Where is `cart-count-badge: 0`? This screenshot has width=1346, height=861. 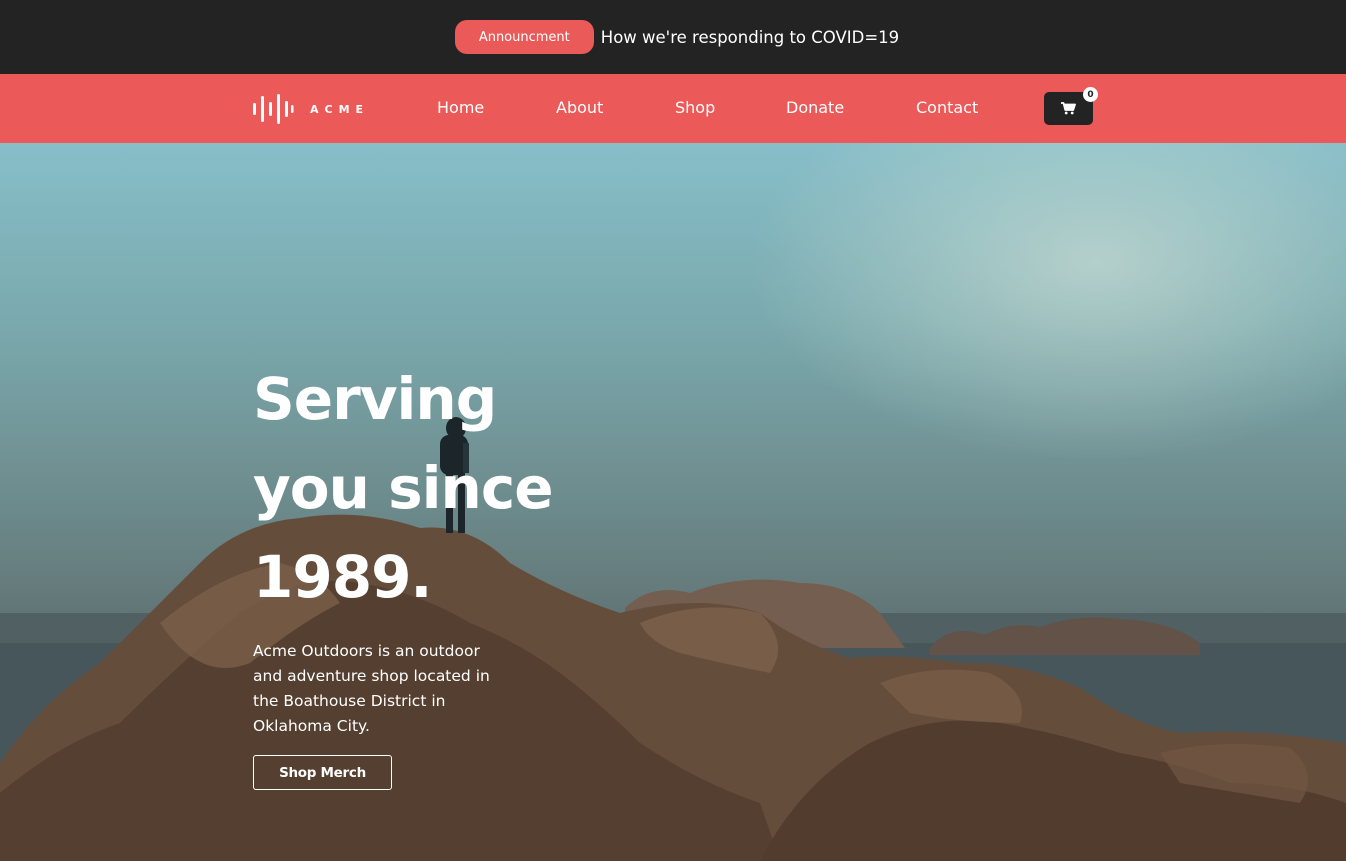 cart-count-badge: 0 is located at coordinates (1090, 94).